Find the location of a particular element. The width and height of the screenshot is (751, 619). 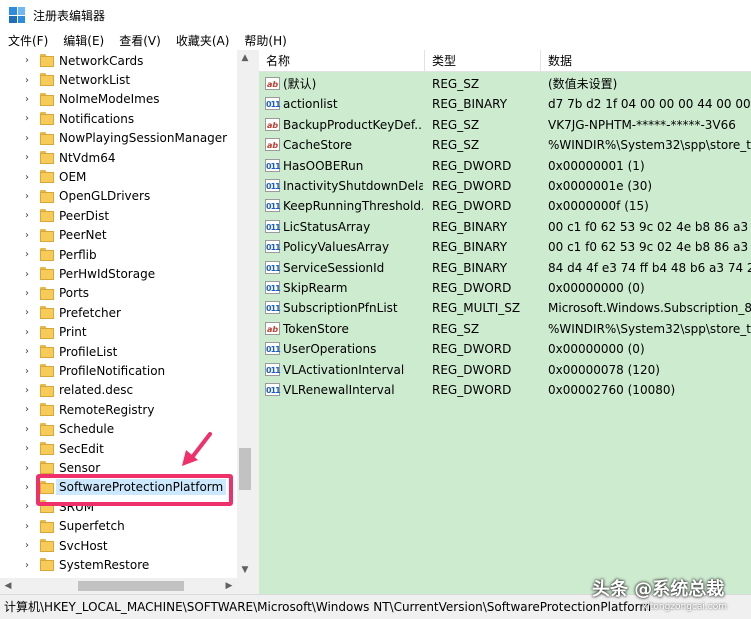

list-row: 011 UserOperations REG_DWORD 0x00000000 (0) is located at coordinates (505, 349).